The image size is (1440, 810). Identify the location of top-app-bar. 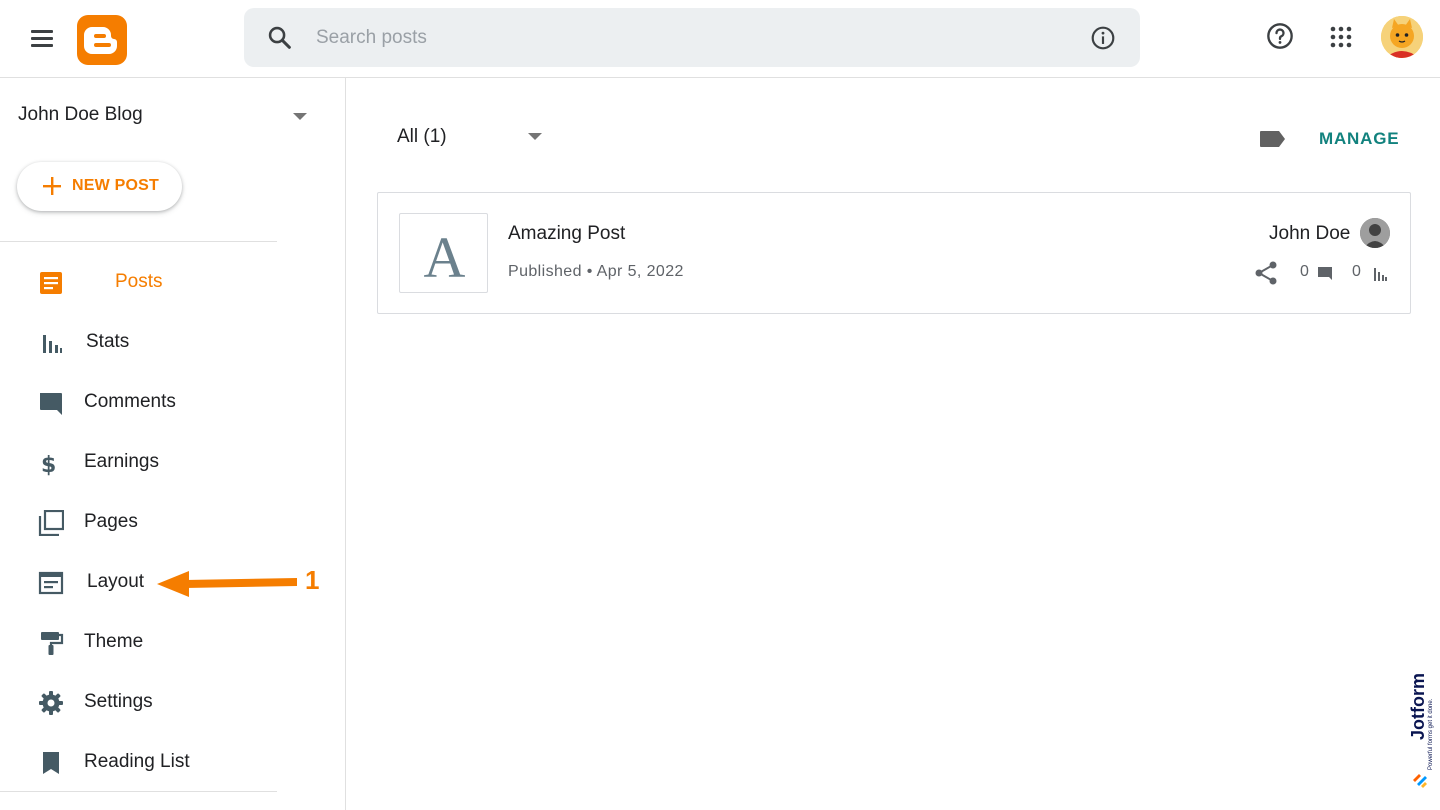
(720, 39).